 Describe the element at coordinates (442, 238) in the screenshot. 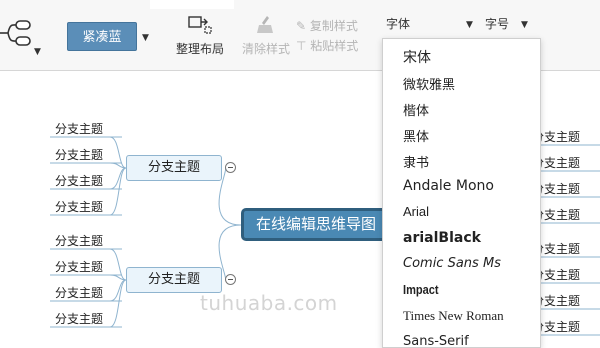

I see `font-option: arialBlack` at that location.